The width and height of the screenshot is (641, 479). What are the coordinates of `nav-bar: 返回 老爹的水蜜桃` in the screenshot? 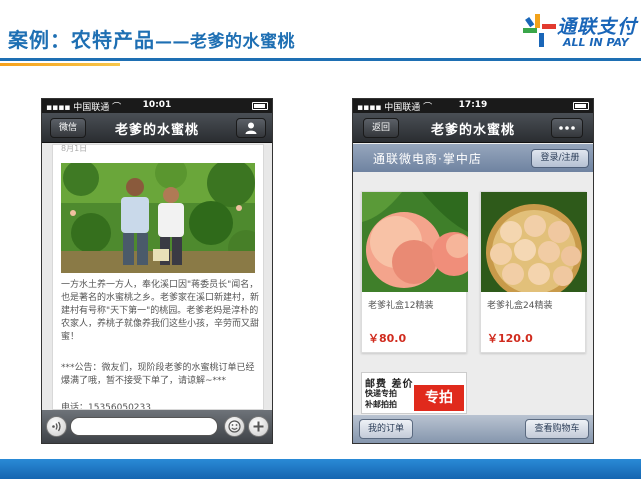 It's located at (473, 128).